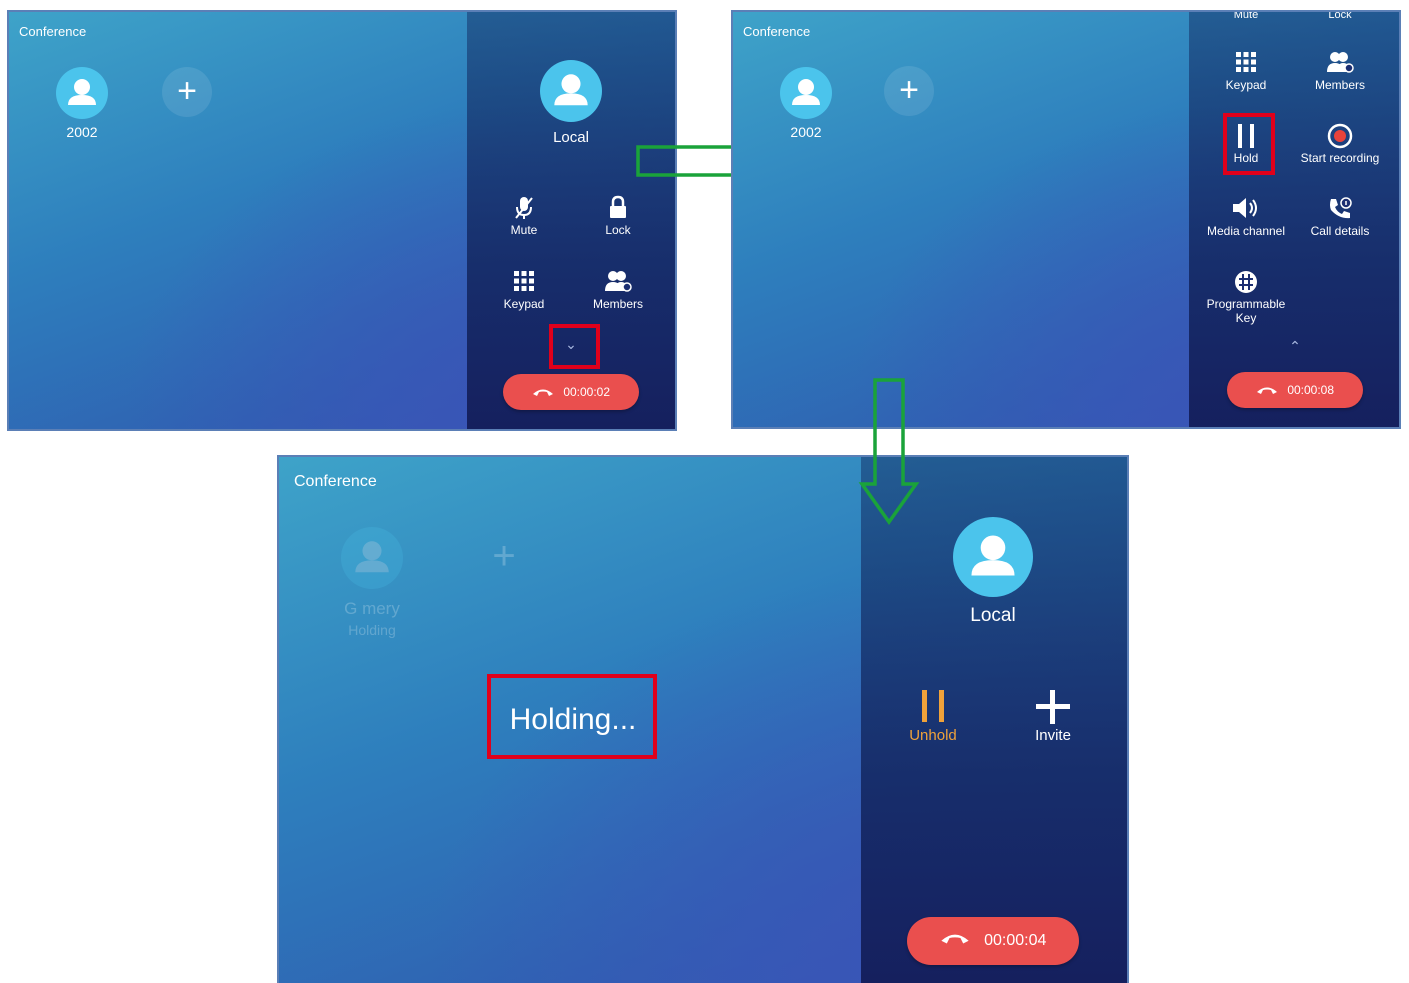  Describe the element at coordinates (1249, 144) in the screenshot. I see `highlight-hold` at that location.